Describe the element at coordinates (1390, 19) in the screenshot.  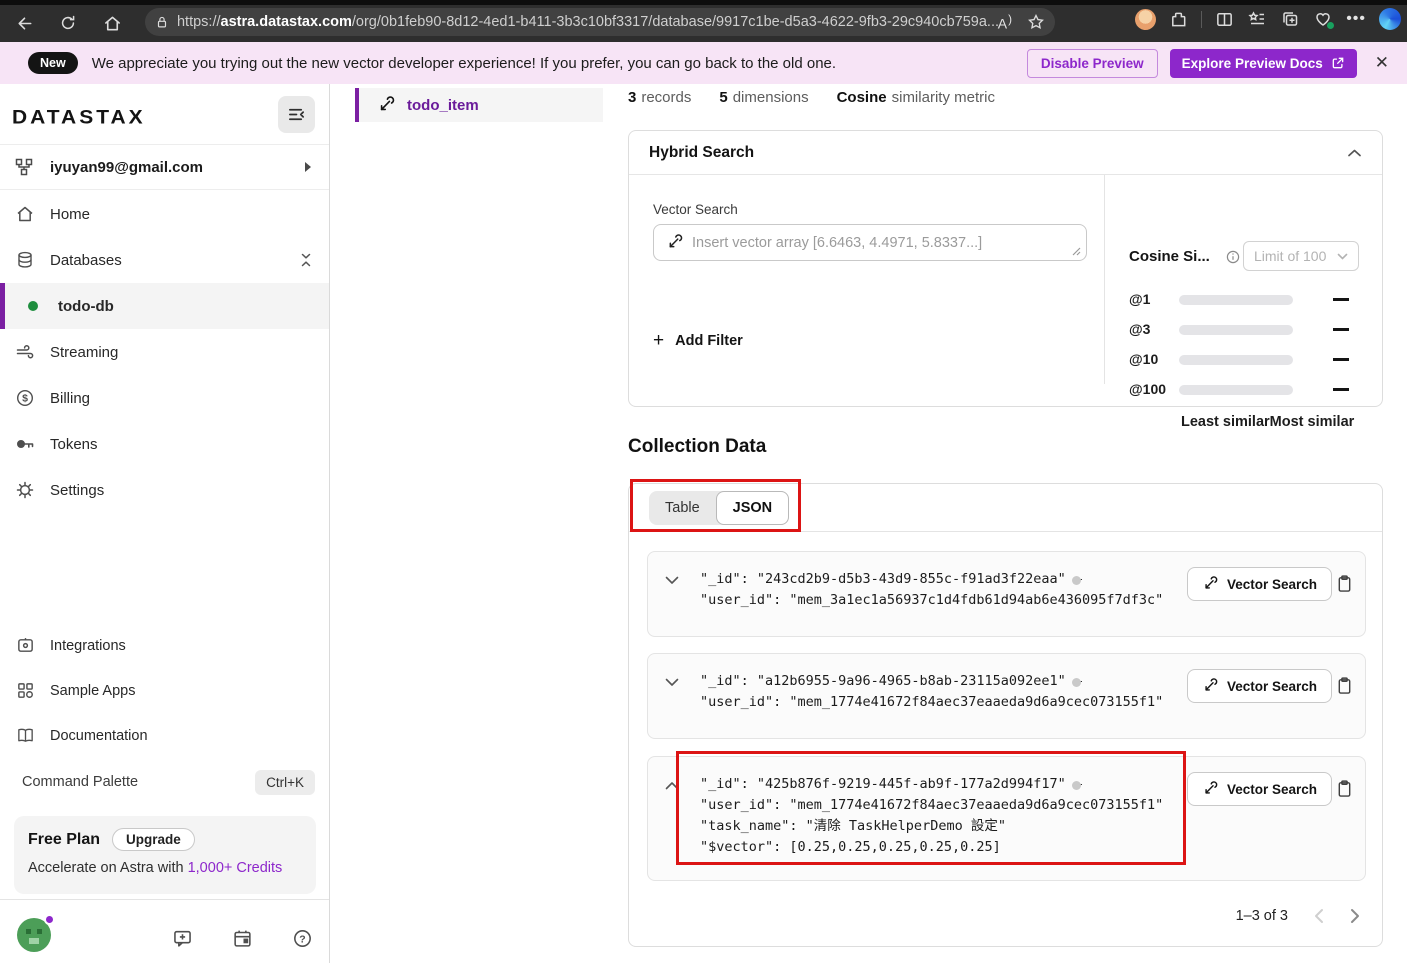
I see `copilot-icon` at that location.